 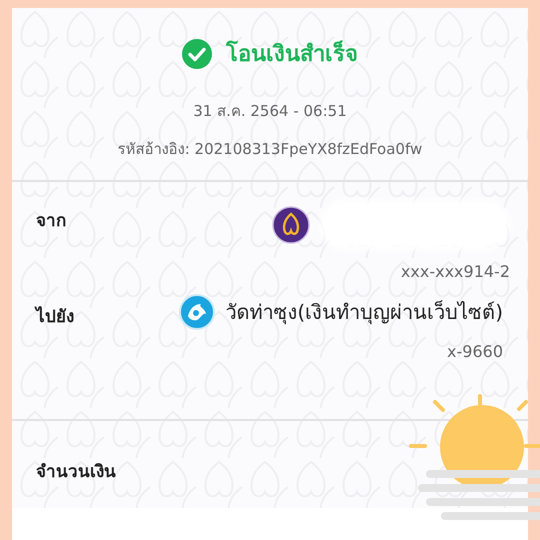 What do you see at coordinates (51, 221) in the screenshot?
I see `party-label: จาก` at bounding box center [51, 221].